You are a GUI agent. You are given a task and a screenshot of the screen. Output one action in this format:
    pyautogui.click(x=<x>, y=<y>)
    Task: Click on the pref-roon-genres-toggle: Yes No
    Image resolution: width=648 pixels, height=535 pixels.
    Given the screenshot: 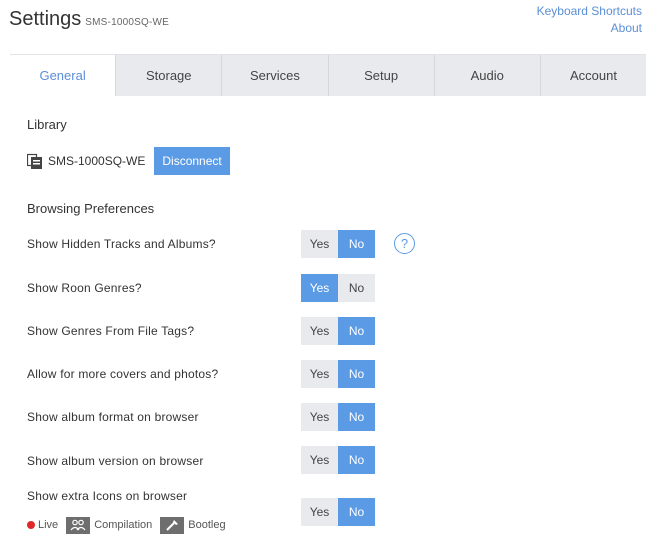 What is the action you would take?
    pyautogui.click(x=338, y=288)
    